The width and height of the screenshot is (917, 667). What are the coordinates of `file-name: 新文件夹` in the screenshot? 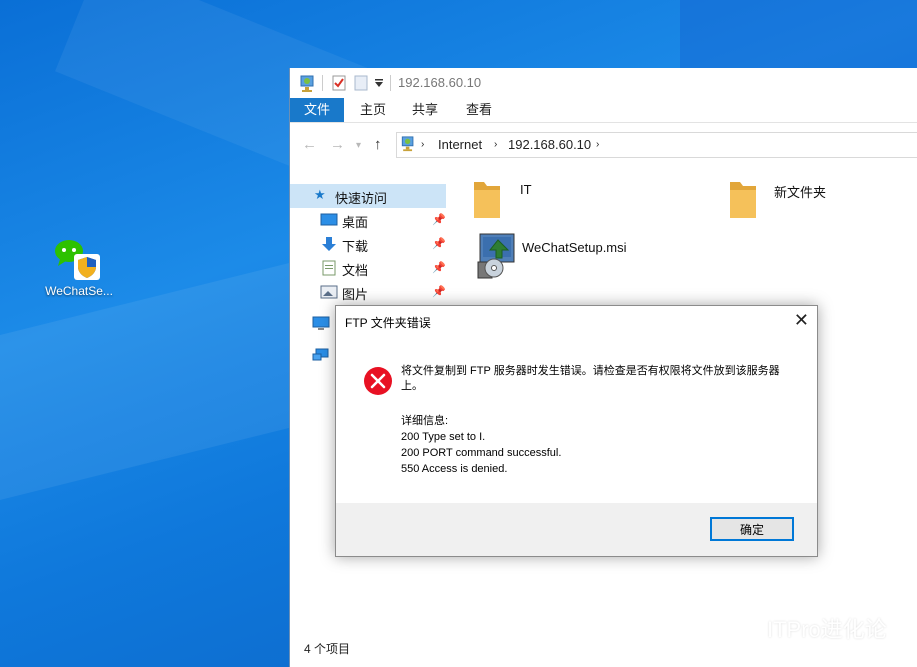 It's located at (800, 192).